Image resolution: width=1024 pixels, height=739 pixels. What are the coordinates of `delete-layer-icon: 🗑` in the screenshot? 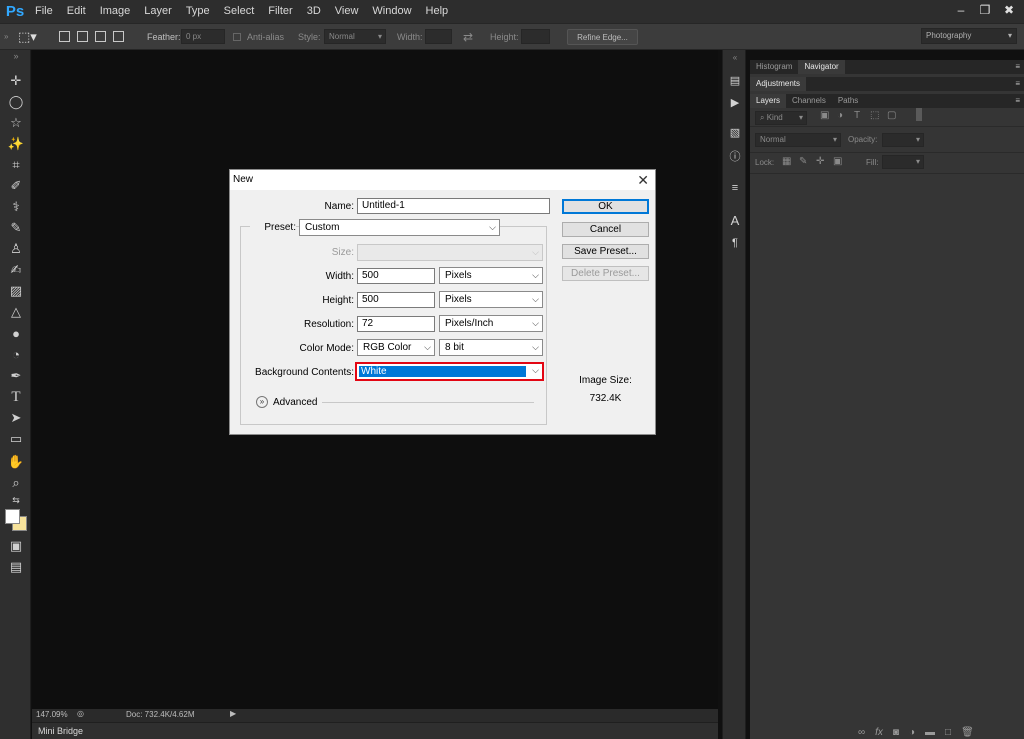 It's located at (967, 732).